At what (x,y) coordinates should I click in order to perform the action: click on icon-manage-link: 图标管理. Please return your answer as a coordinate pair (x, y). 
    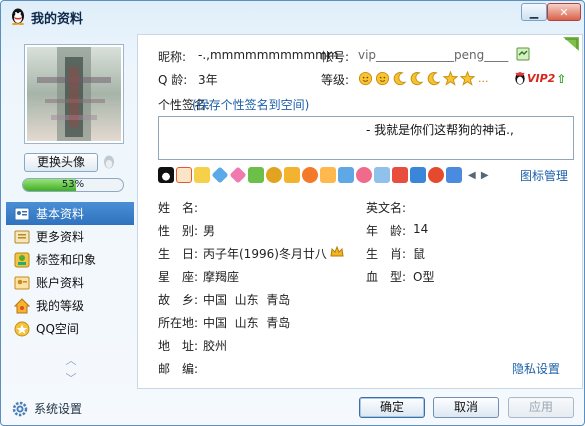
    Looking at the image, I should click on (544, 175).